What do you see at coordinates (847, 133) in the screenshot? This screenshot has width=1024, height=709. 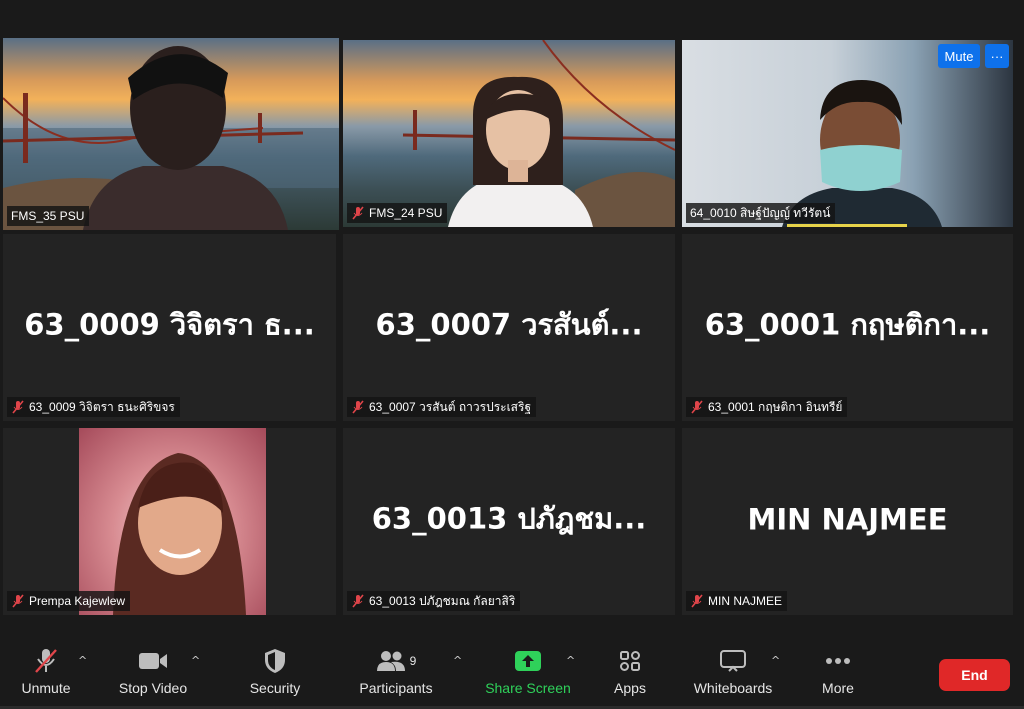 I see `video-tile-64-0010: Mute ··· 64_0010 สิษฐ์ปัญญ์ ทวีรัตน์` at bounding box center [847, 133].